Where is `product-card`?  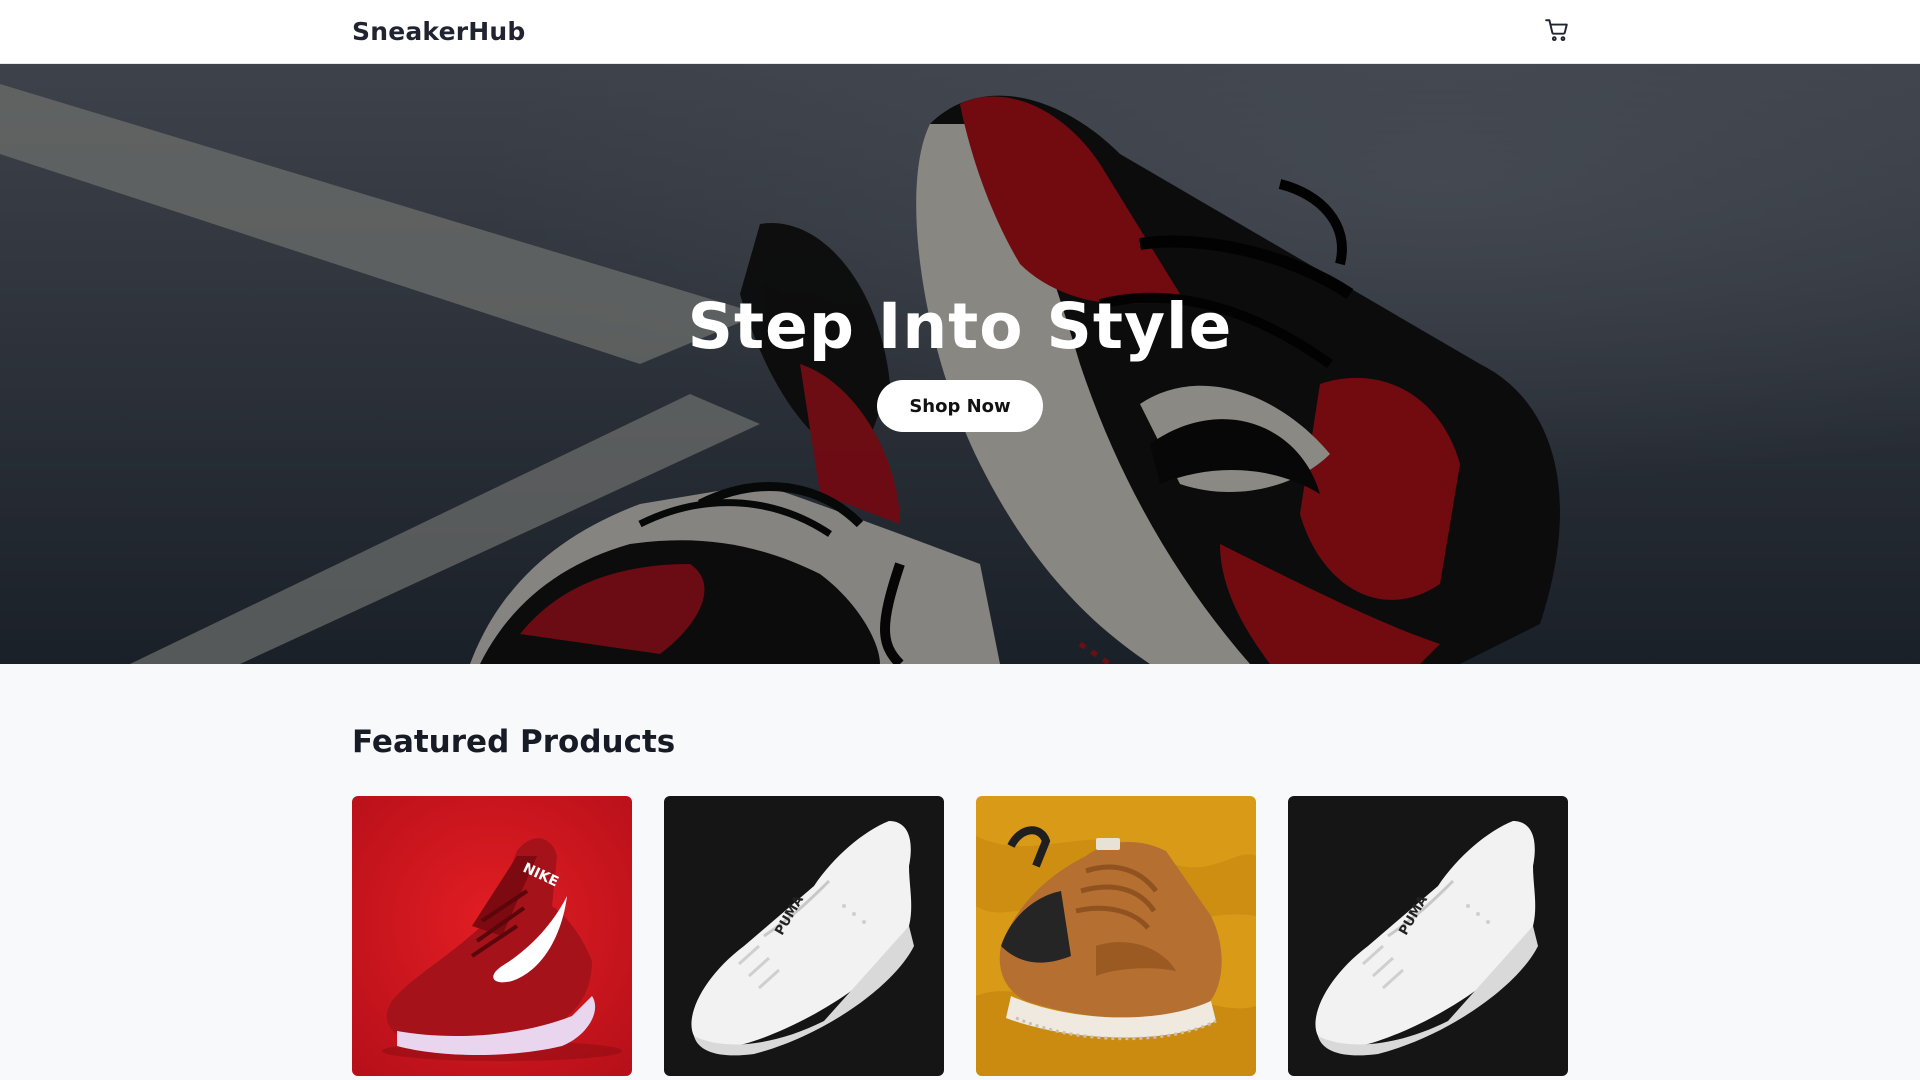 product-card is located at coordinates (1116, 936).